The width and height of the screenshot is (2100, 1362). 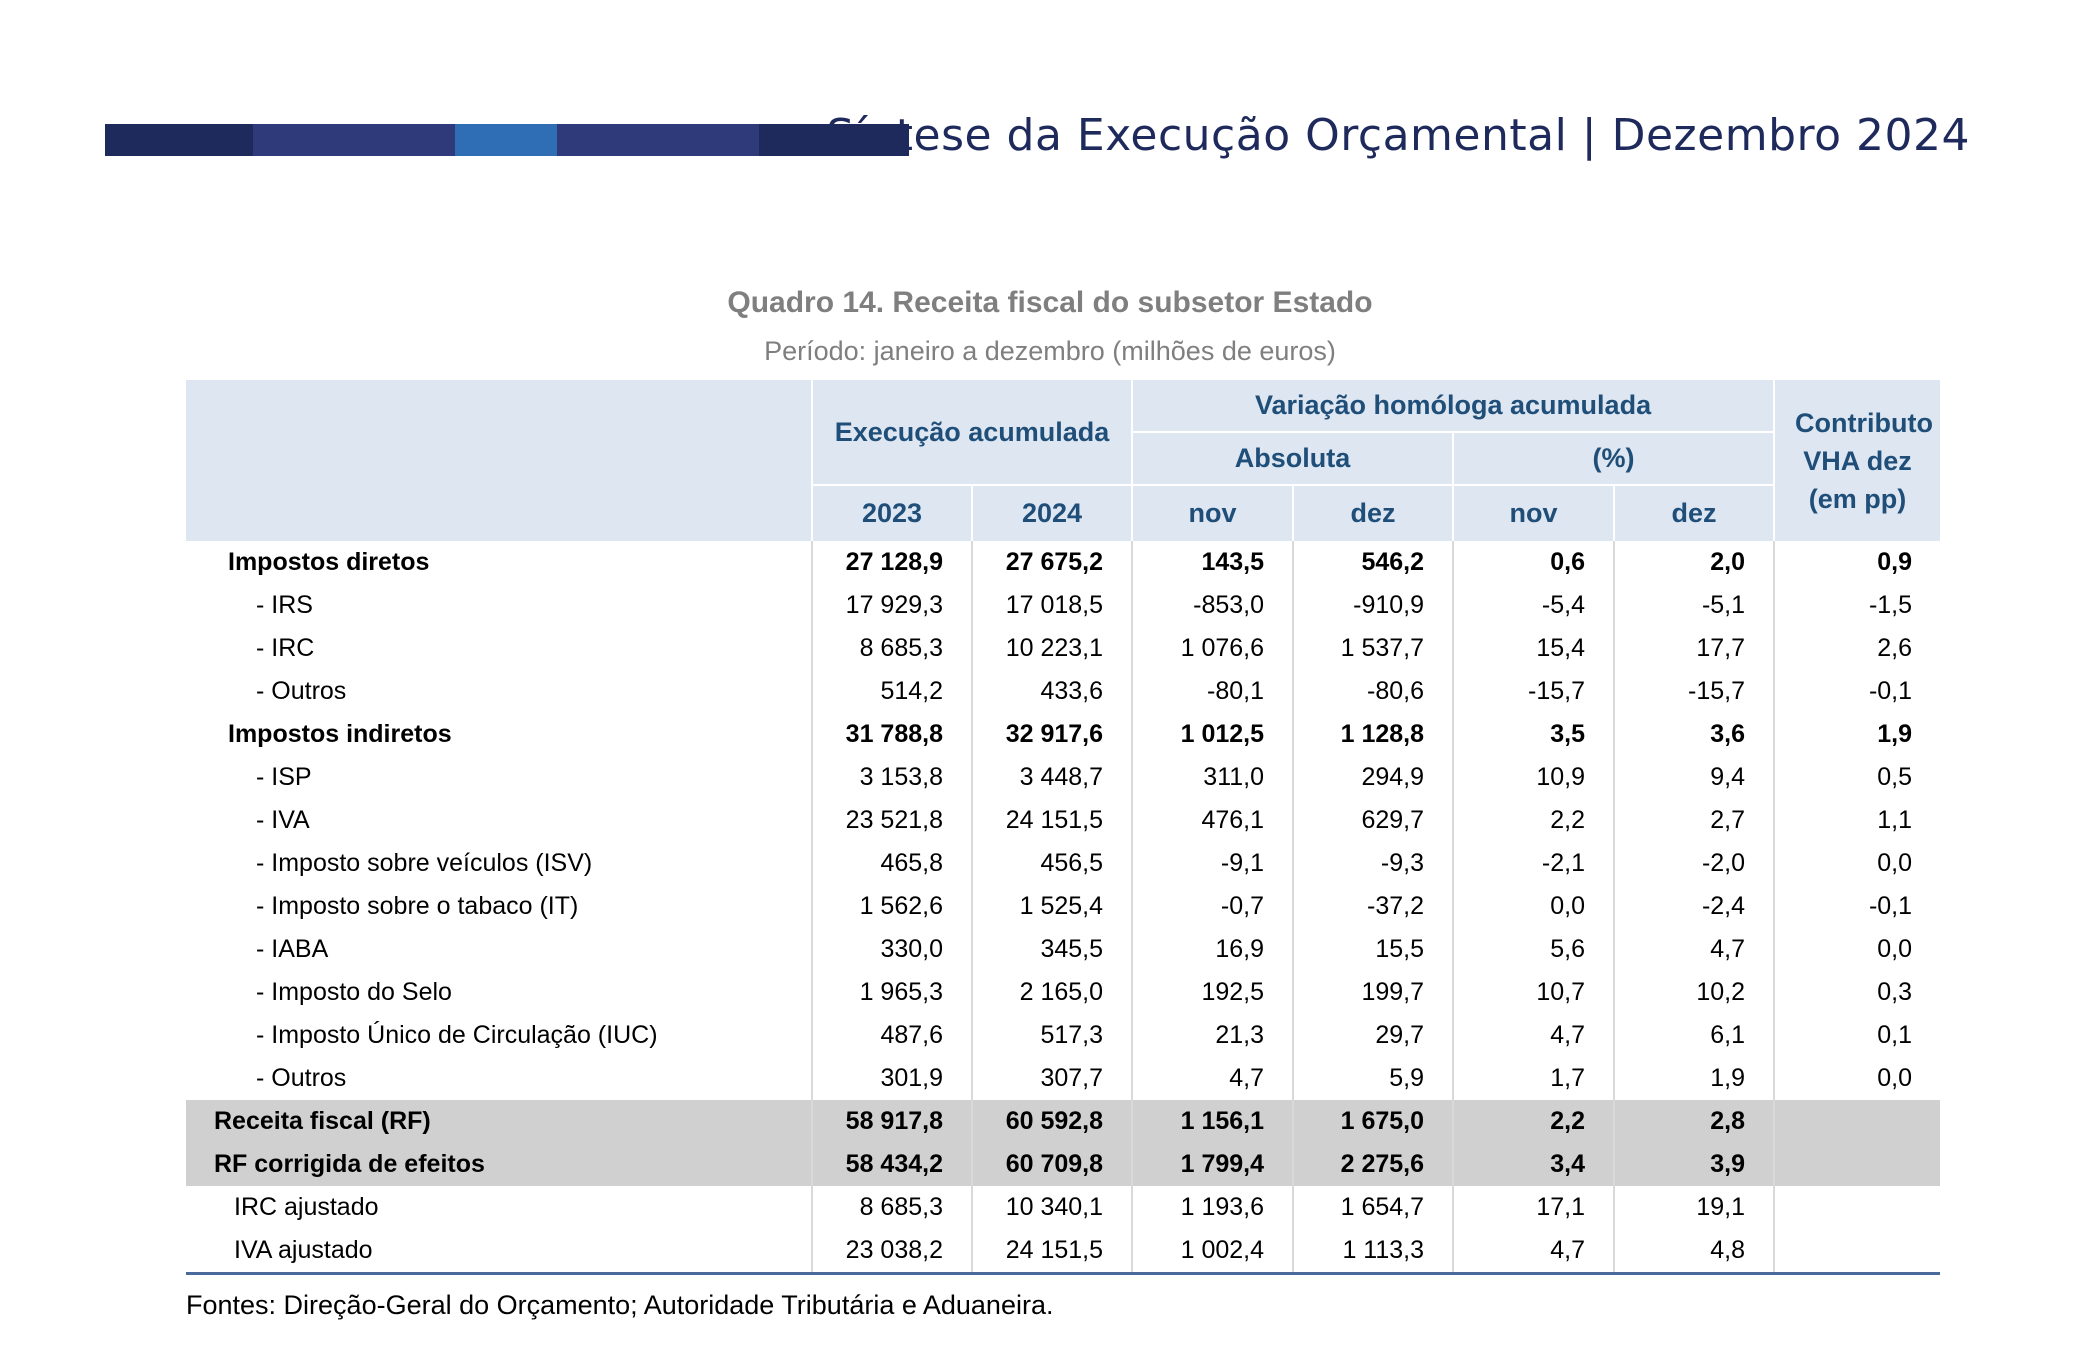 What do you see at coordinates (1373, 734) in the screenshot?
I see `cell-abs-dez: 1 128,8` at bounding box center [1373, 734].